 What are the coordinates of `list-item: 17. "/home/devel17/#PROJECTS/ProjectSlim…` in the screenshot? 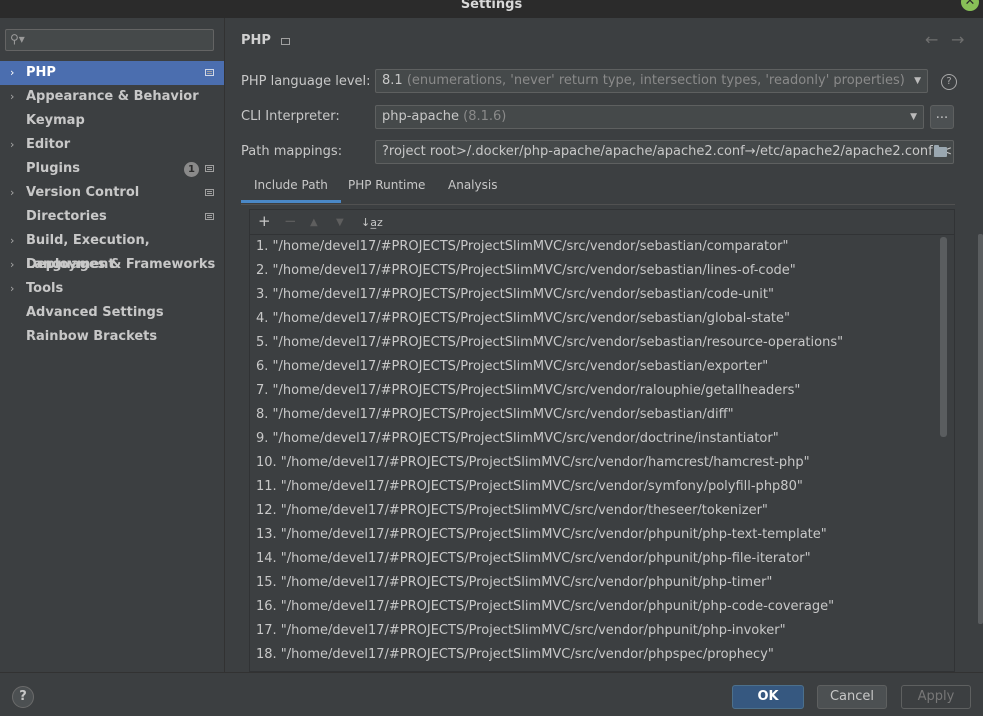 It's located at (521, 631).